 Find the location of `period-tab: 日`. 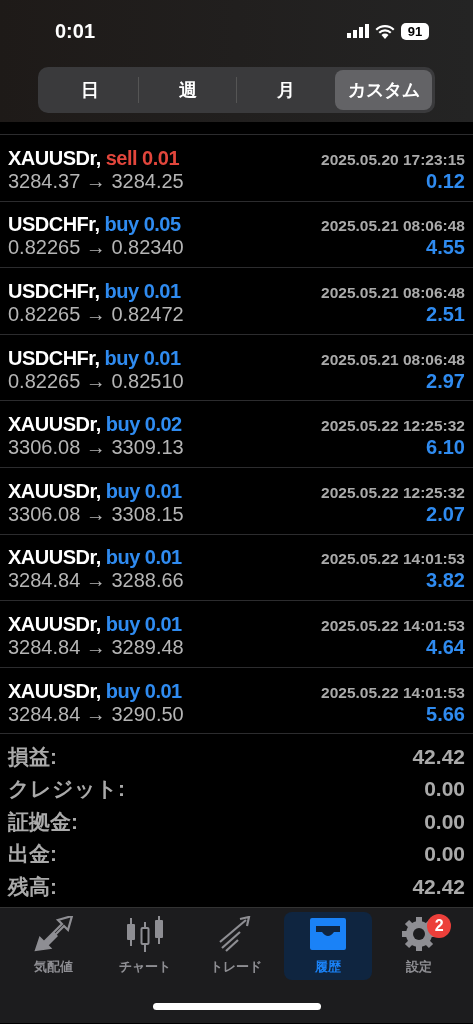

period-tab: 日 is located at coordinates (89, 90).